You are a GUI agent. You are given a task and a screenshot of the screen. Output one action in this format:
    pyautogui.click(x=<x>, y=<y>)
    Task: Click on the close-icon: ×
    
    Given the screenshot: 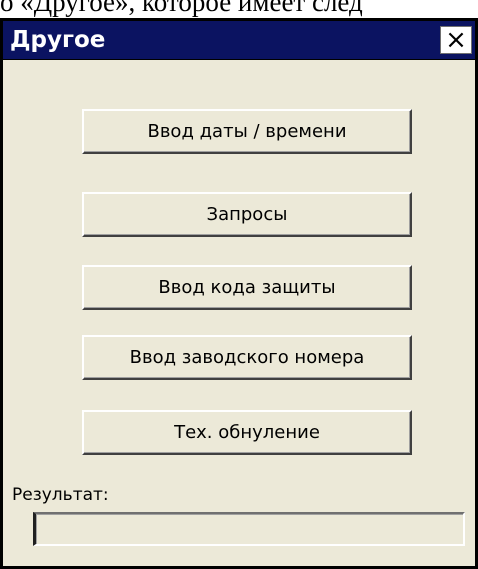 What is the action you would take?
    pyautogui.click(x=456, y=40)
    